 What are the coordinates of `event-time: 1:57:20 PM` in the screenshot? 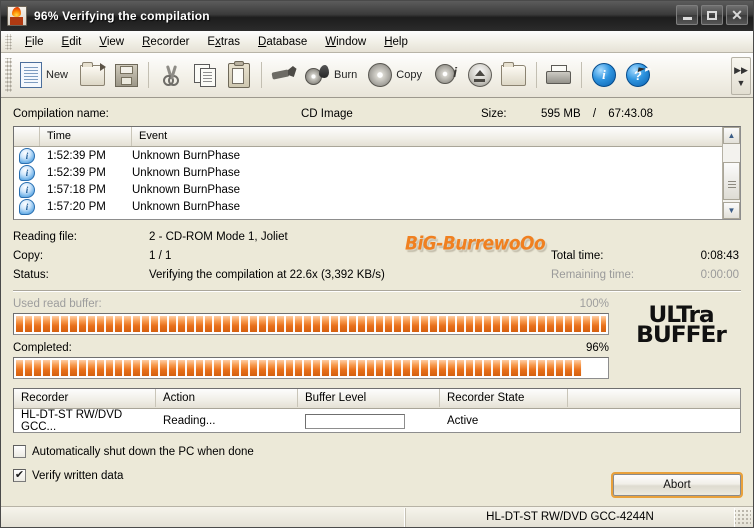 It's located at (76, 206).